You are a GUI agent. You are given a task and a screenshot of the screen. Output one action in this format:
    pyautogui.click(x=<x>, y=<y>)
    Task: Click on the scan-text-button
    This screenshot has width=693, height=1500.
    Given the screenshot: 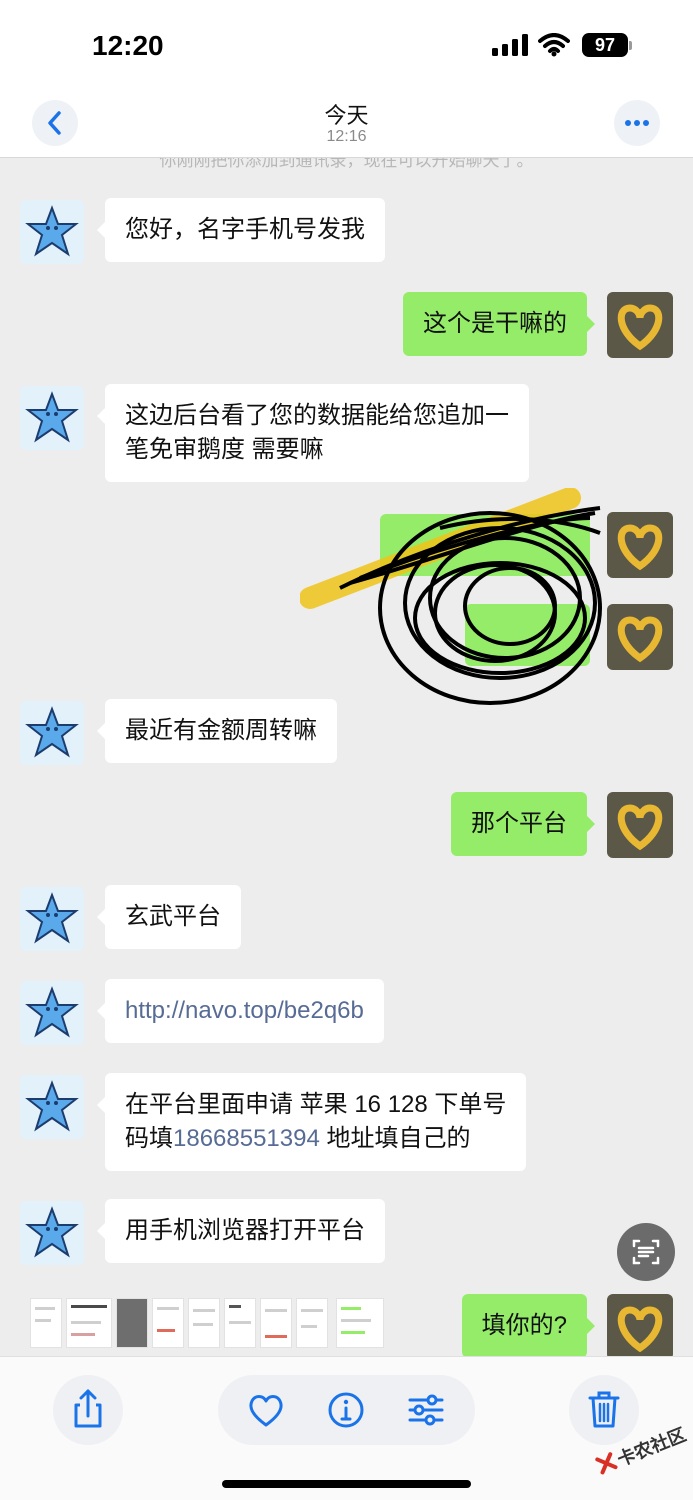 What is the action you would take?
    pyautogui.click(x=646, y=1252)
    